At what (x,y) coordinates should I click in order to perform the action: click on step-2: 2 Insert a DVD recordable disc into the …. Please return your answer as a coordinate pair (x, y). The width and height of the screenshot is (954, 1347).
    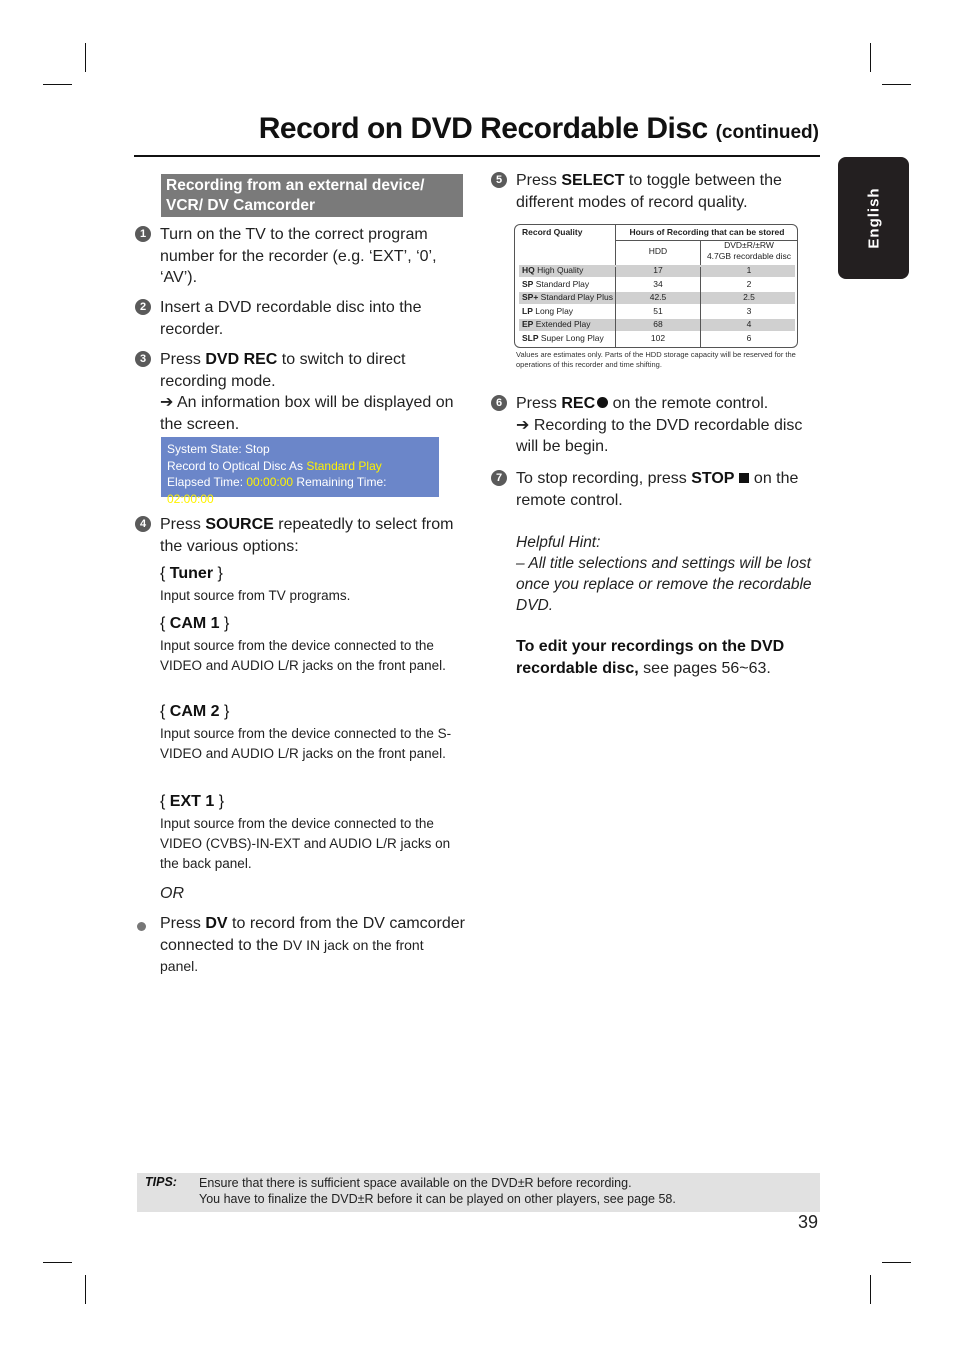
    Looking at the image, I should click on (297, 318).